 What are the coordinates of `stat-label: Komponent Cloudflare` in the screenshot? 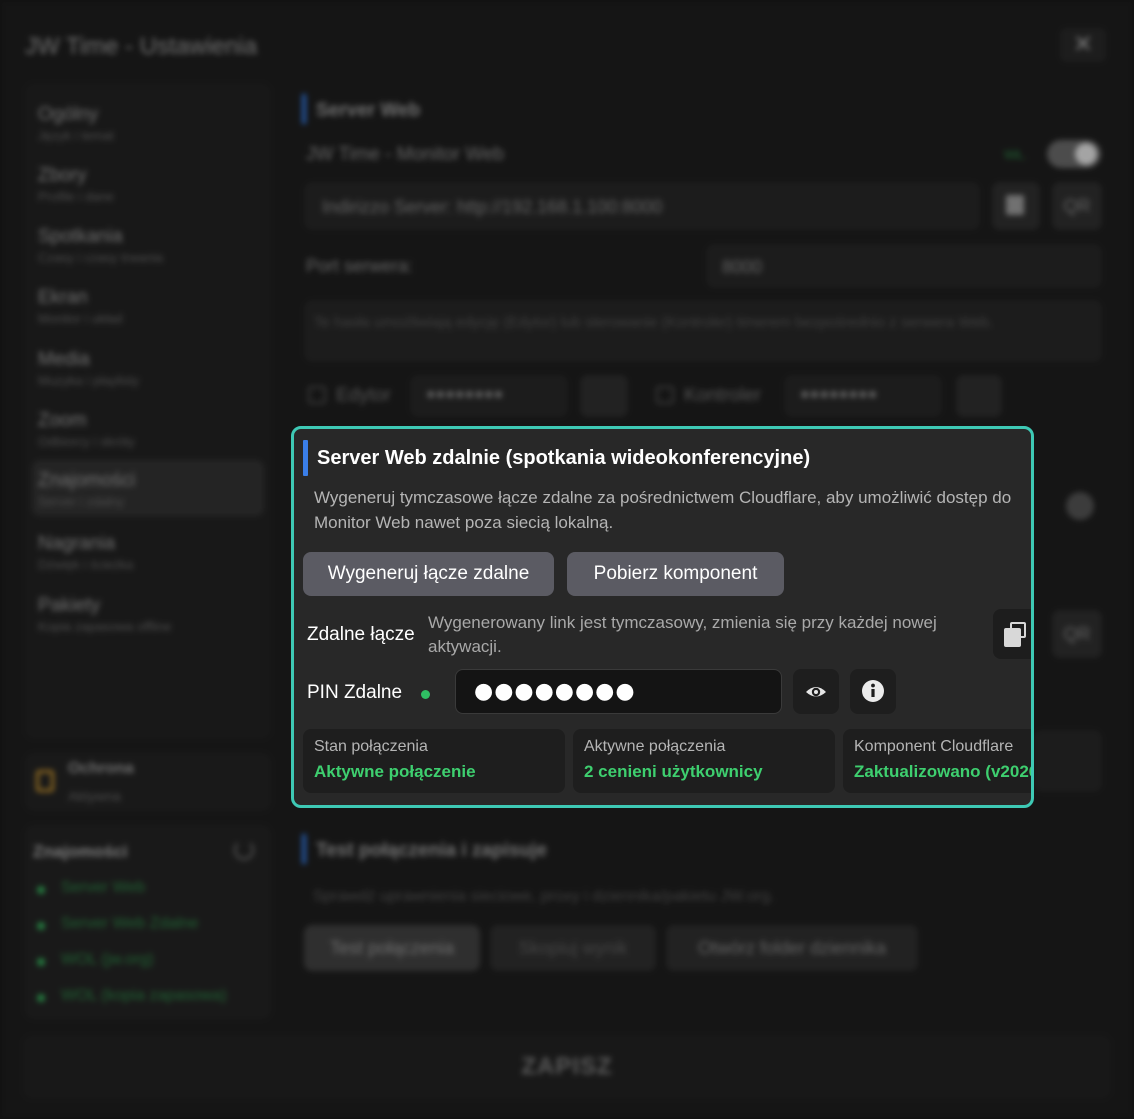 It's located at (934, 746).